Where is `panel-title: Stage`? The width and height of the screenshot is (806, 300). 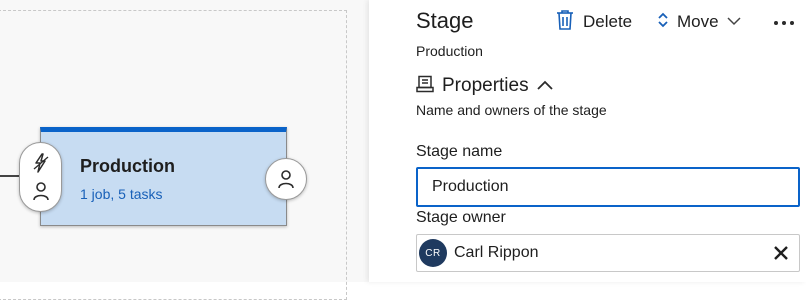 panel-title: Stage is located at coordinates (445, 20).